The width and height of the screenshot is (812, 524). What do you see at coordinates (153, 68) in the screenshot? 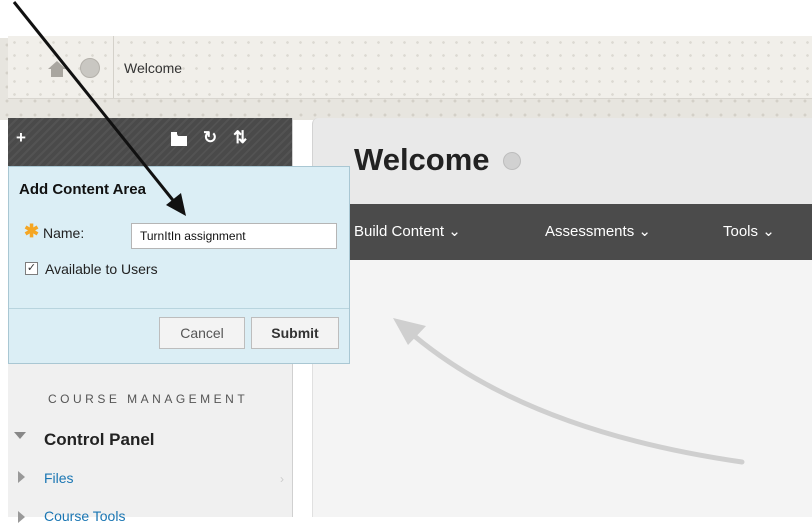
I see `breadcrumb-item-welcome: Welcome` at bounding box center [153, 68].